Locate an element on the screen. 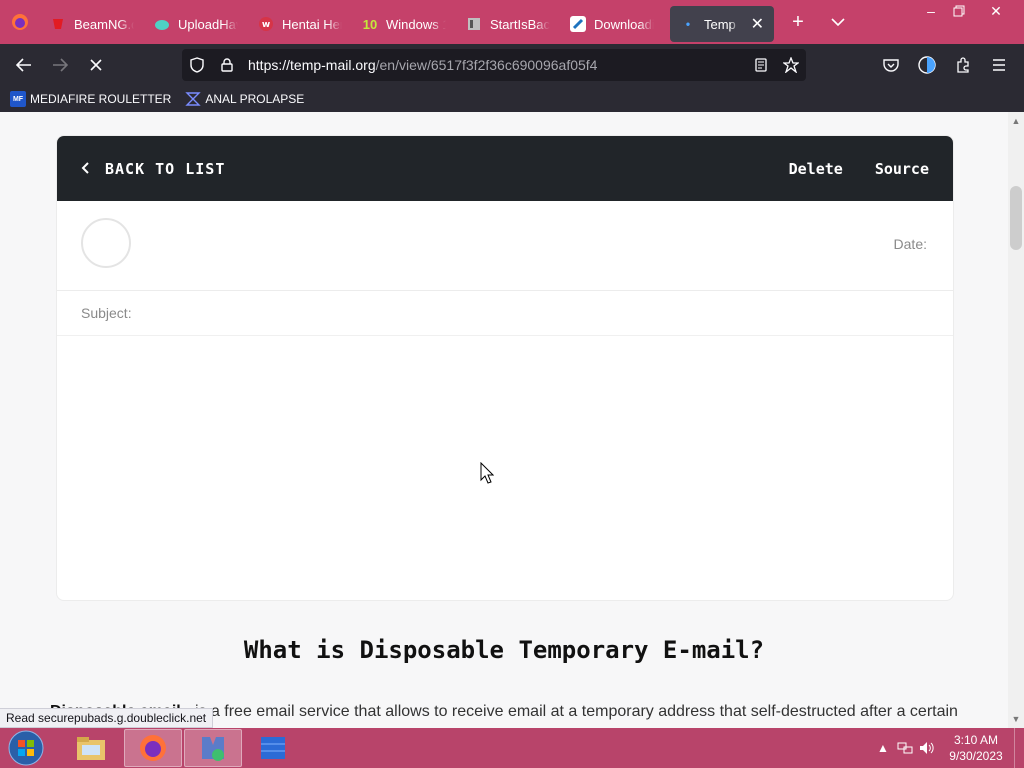  stop-loading-icon is located at coordinates (96, 65).